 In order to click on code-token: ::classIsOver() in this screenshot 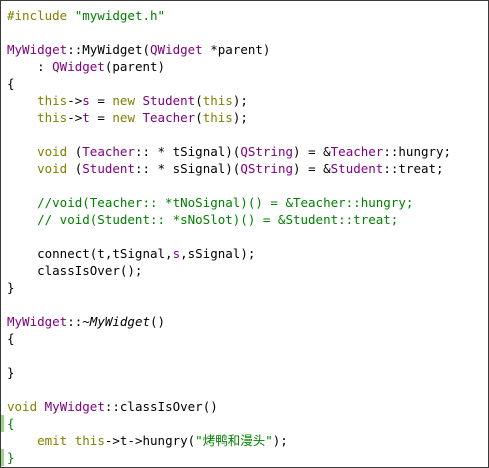, I will do `click(161, 406)`.